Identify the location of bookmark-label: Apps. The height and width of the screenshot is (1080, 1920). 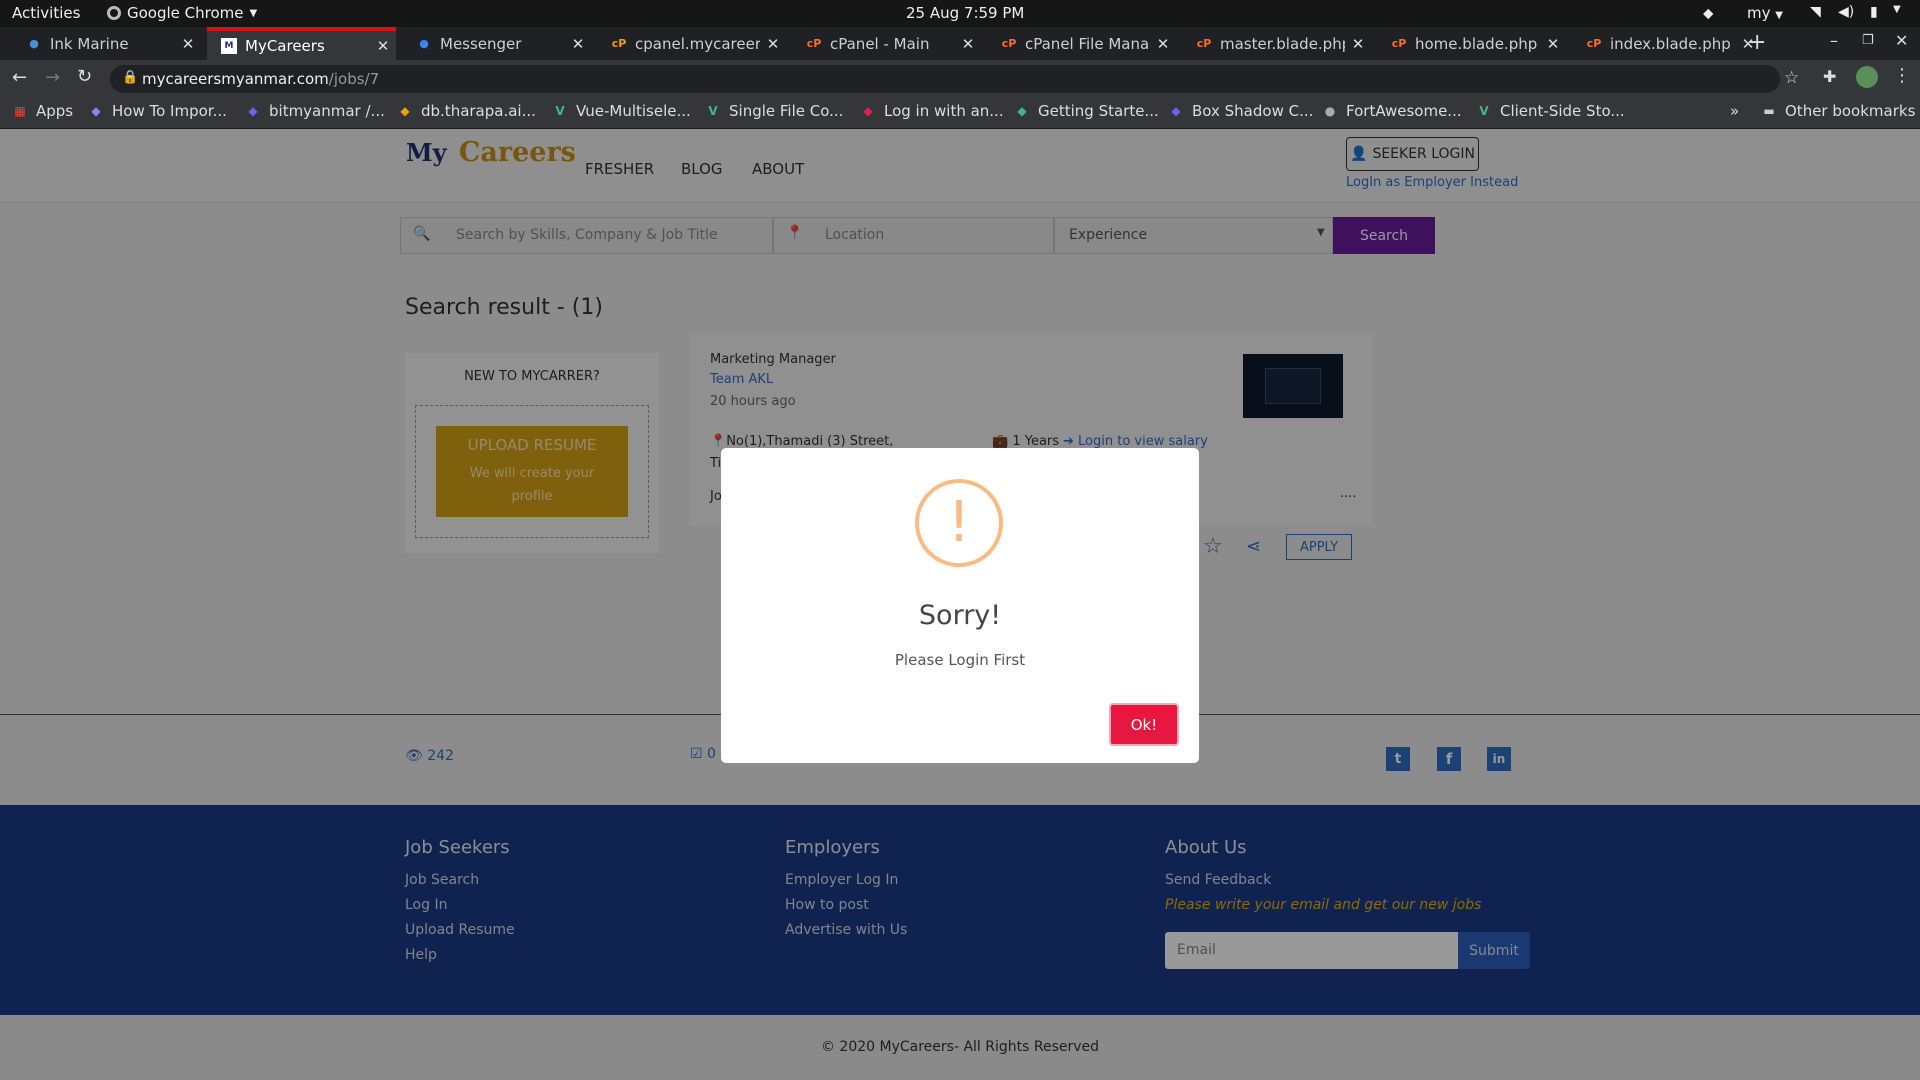
(55, 111).